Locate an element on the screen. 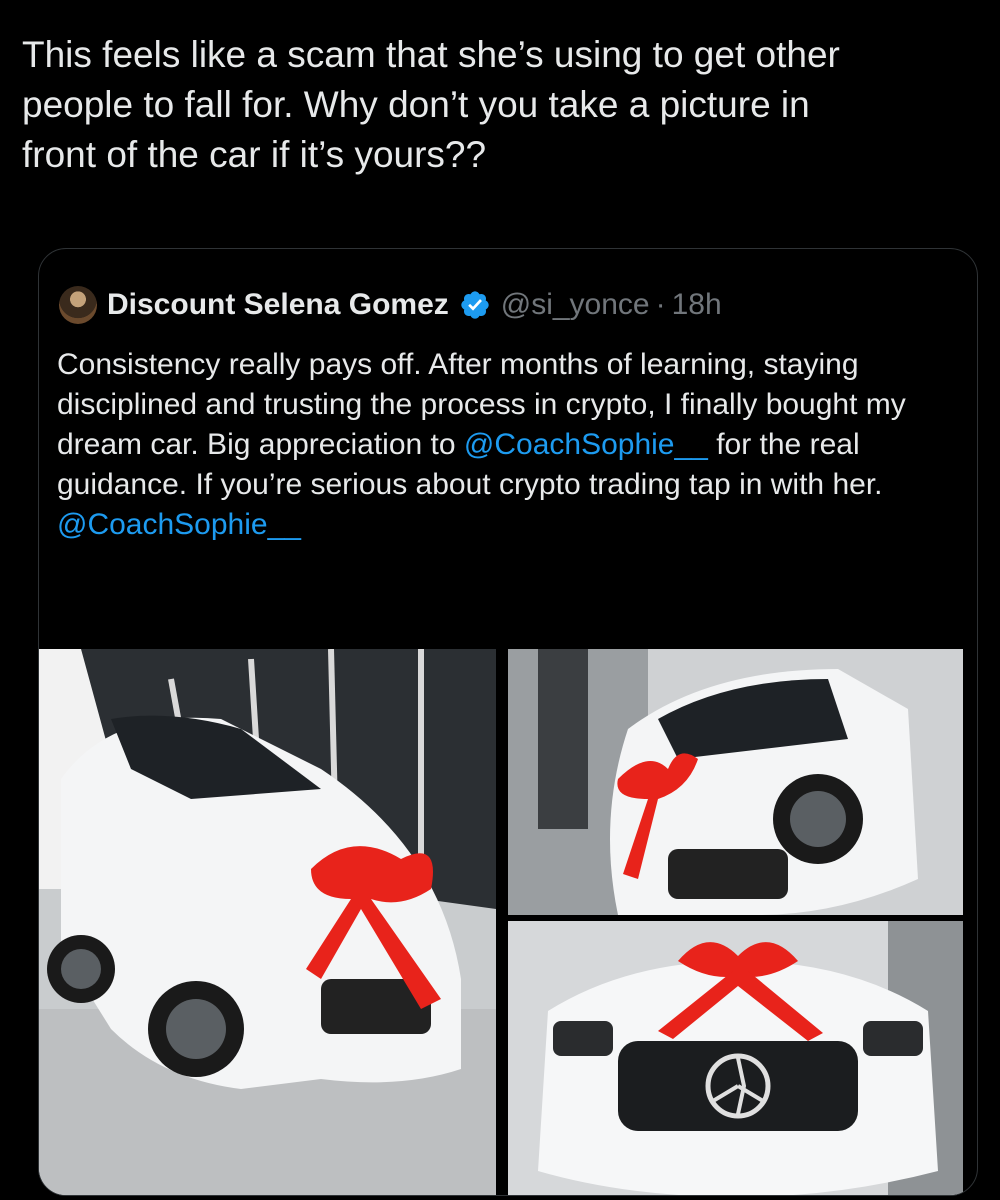 The image size is (1000, 1200). quoted-tweet-header: Discount Selena Gomez @si_yonce · 18h is located at coordinates (390, 305).